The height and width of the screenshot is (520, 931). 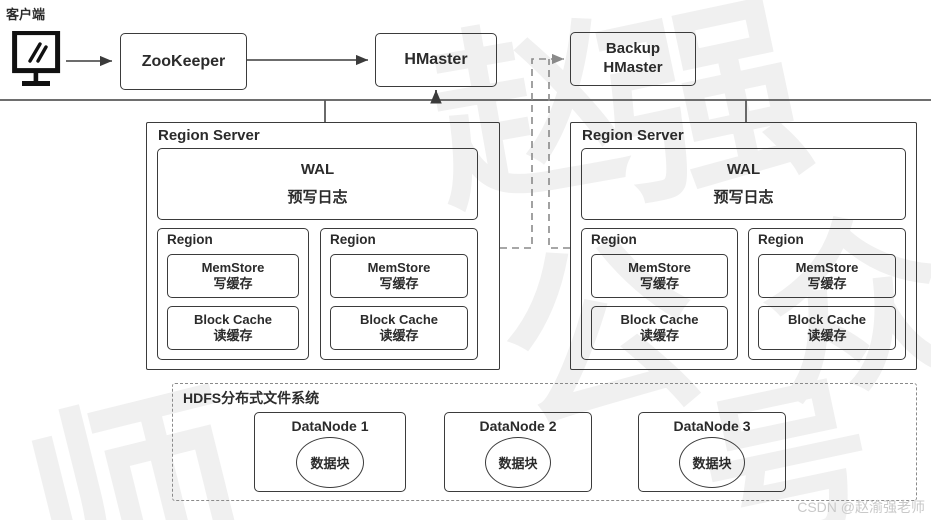 I want to click on region-server-2-title: Region Server, so click(x=633, y=135).